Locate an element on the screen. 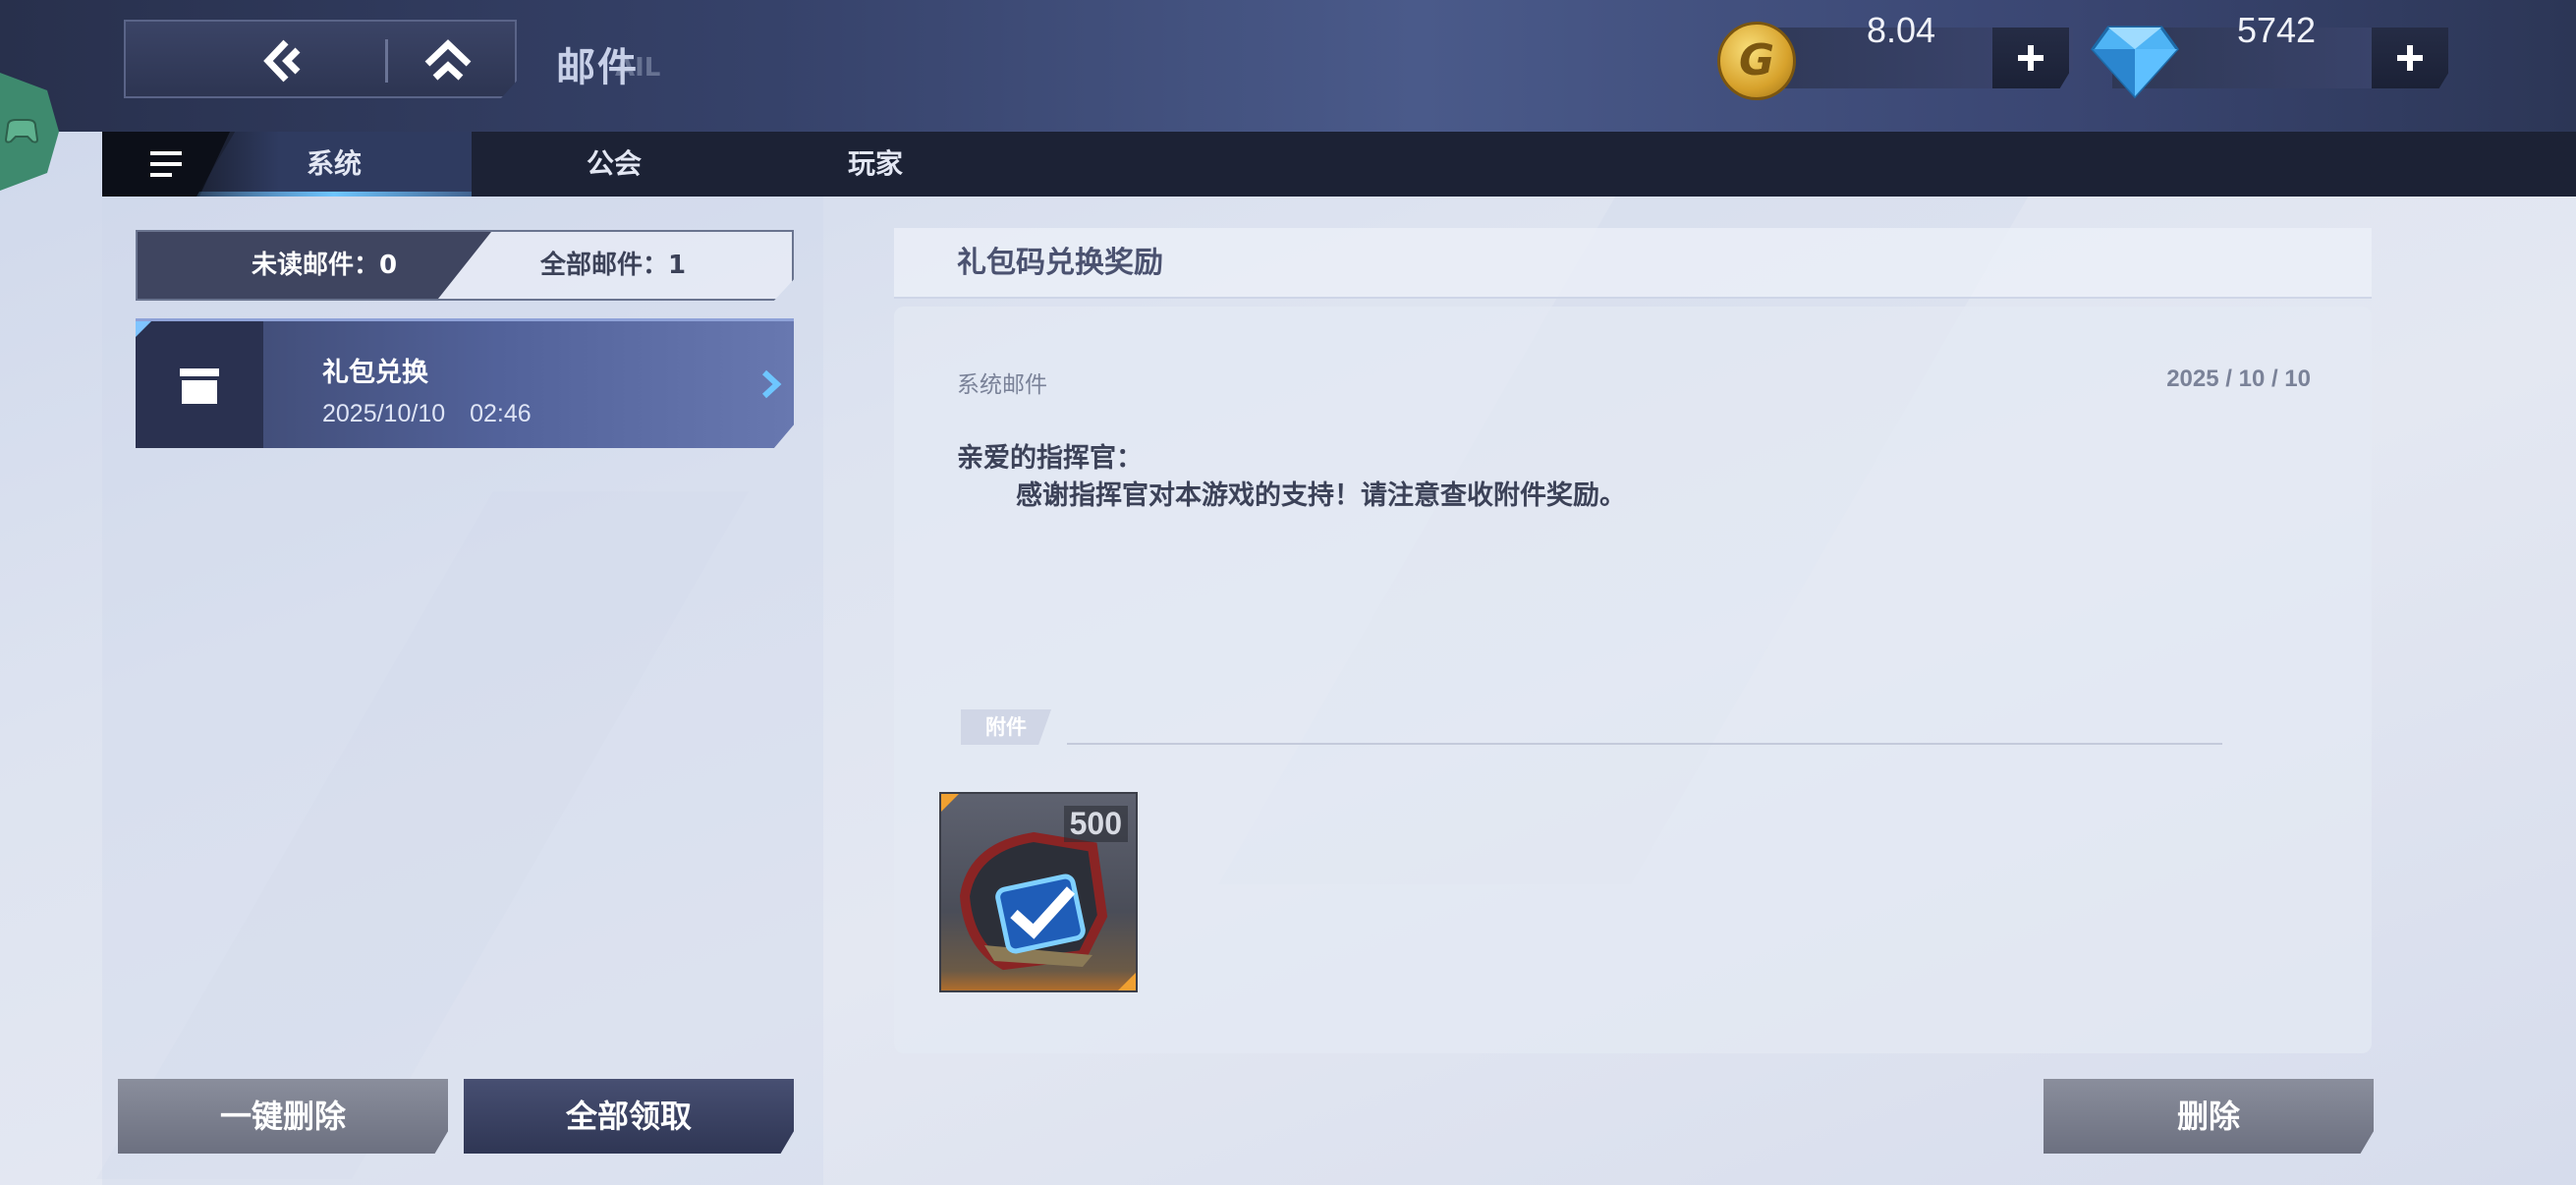 This screenshot has height=1185, width=2576. tab-player-label: 玩家 is located at coordinates (875, 164).